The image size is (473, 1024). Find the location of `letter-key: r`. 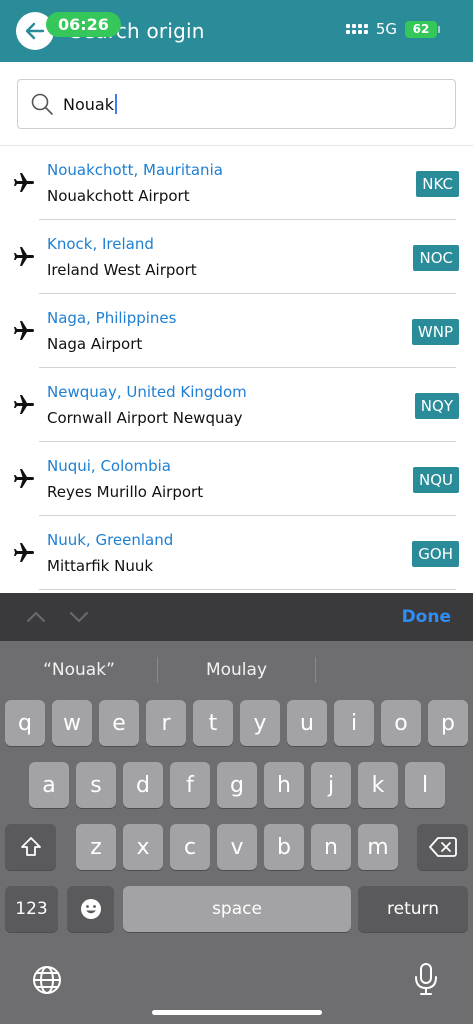

letter-key: r is located at coordinates (166, 723).